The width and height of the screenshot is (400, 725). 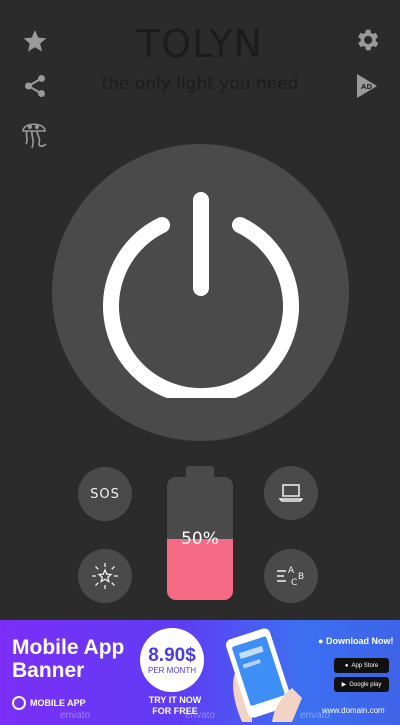 I want to click on download-now: ● Download Now!, so click(x=358, y=641).